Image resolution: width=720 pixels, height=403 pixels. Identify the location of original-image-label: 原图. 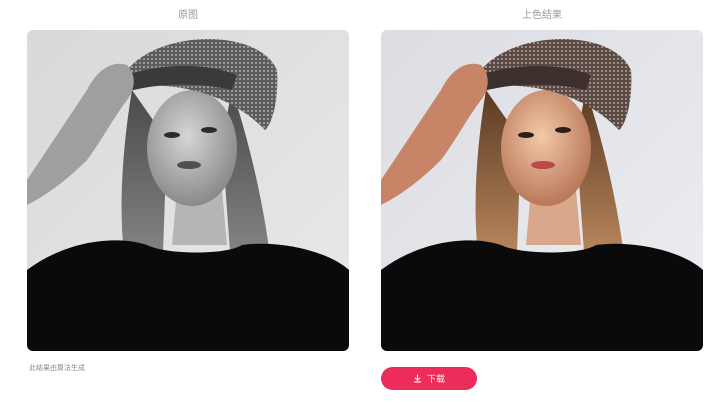
(188, 15).